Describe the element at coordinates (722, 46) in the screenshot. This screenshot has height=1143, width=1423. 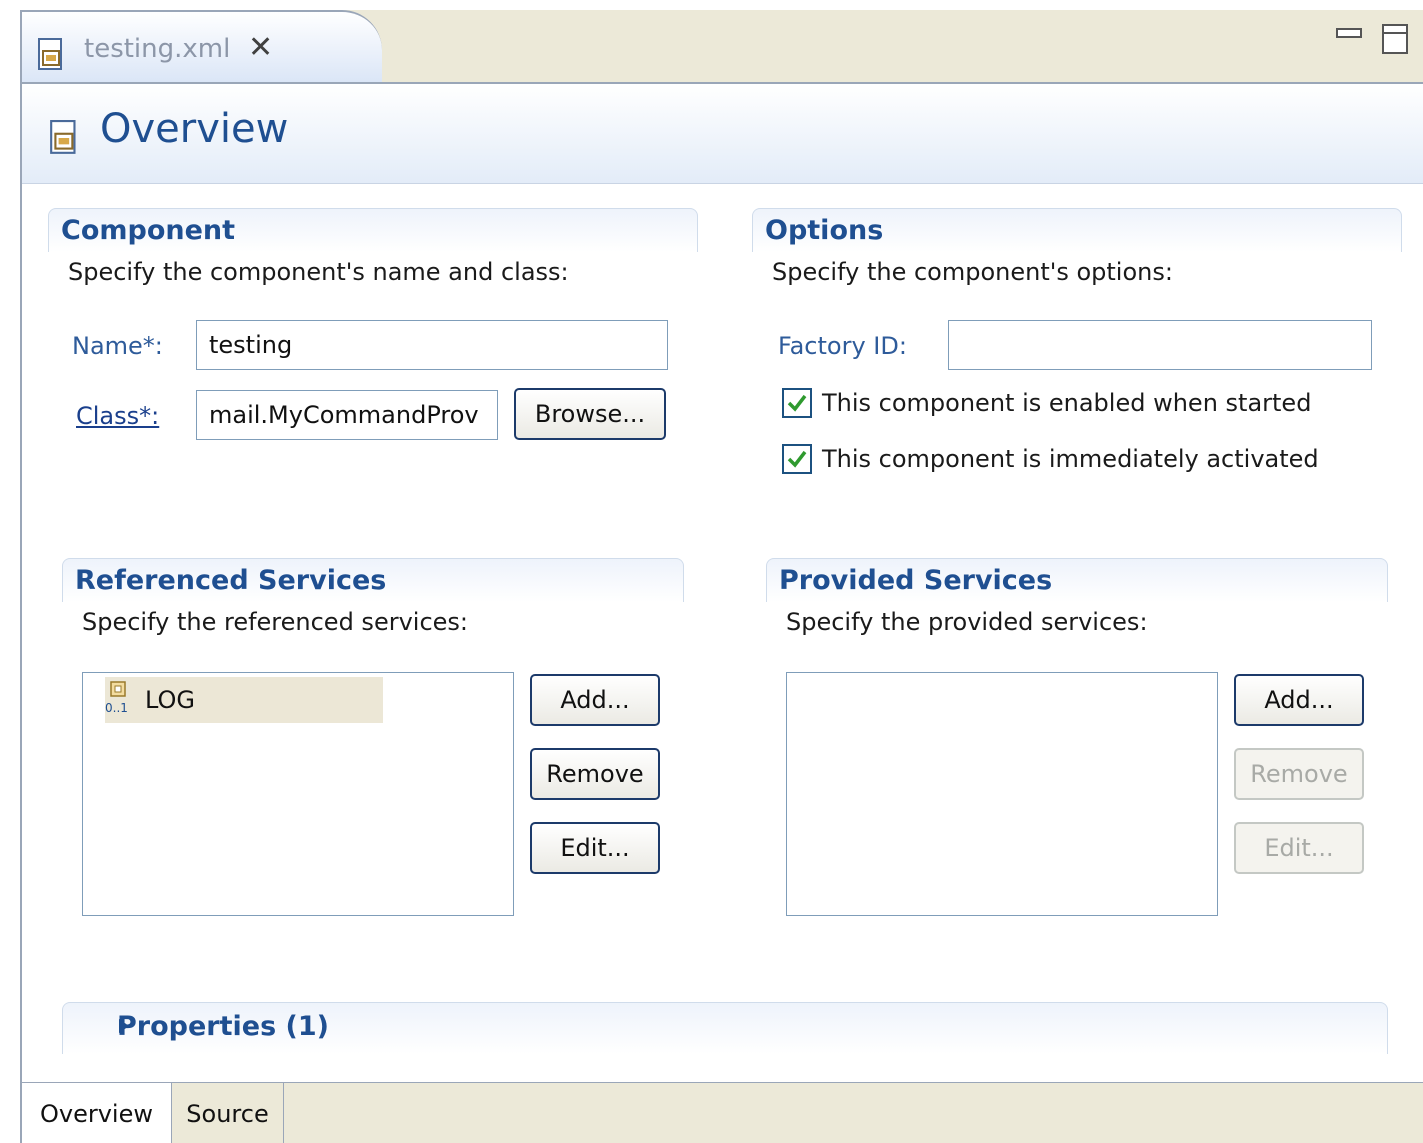
I see `editor-tab-strip: testing.xml ✕` at that location.